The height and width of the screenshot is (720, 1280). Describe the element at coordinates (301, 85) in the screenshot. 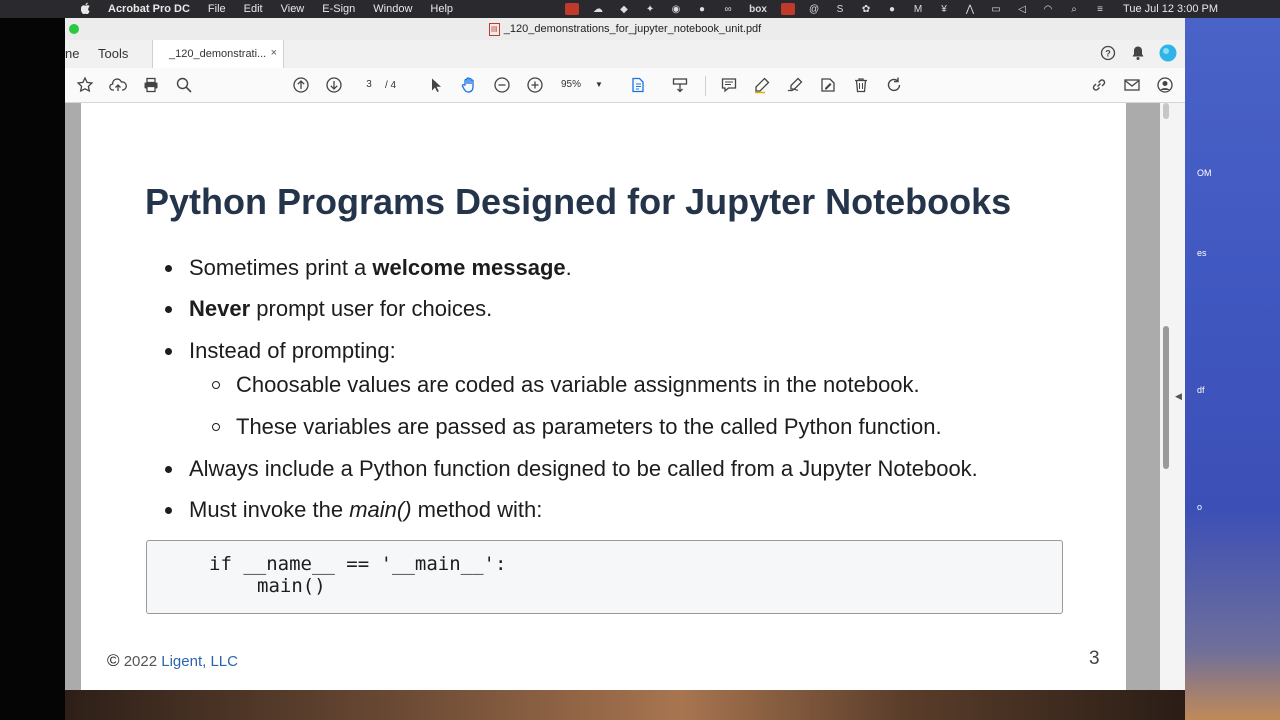

I see `previous-page-icon` at that location.